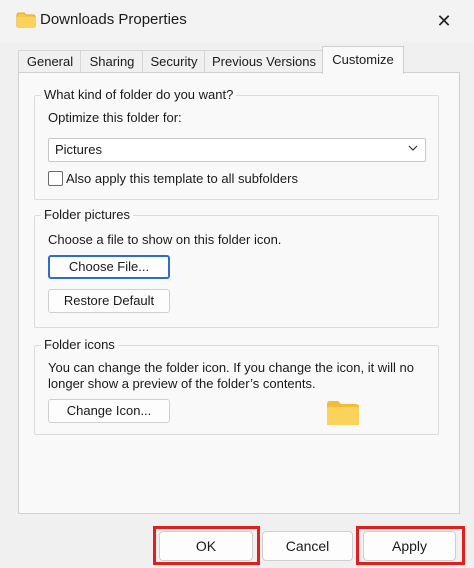 This screenshot has width=474, height=568. Describe the element at coordinates (55, 178) in the screenshot. I see `apply-subfolders-checkbox` at that location.